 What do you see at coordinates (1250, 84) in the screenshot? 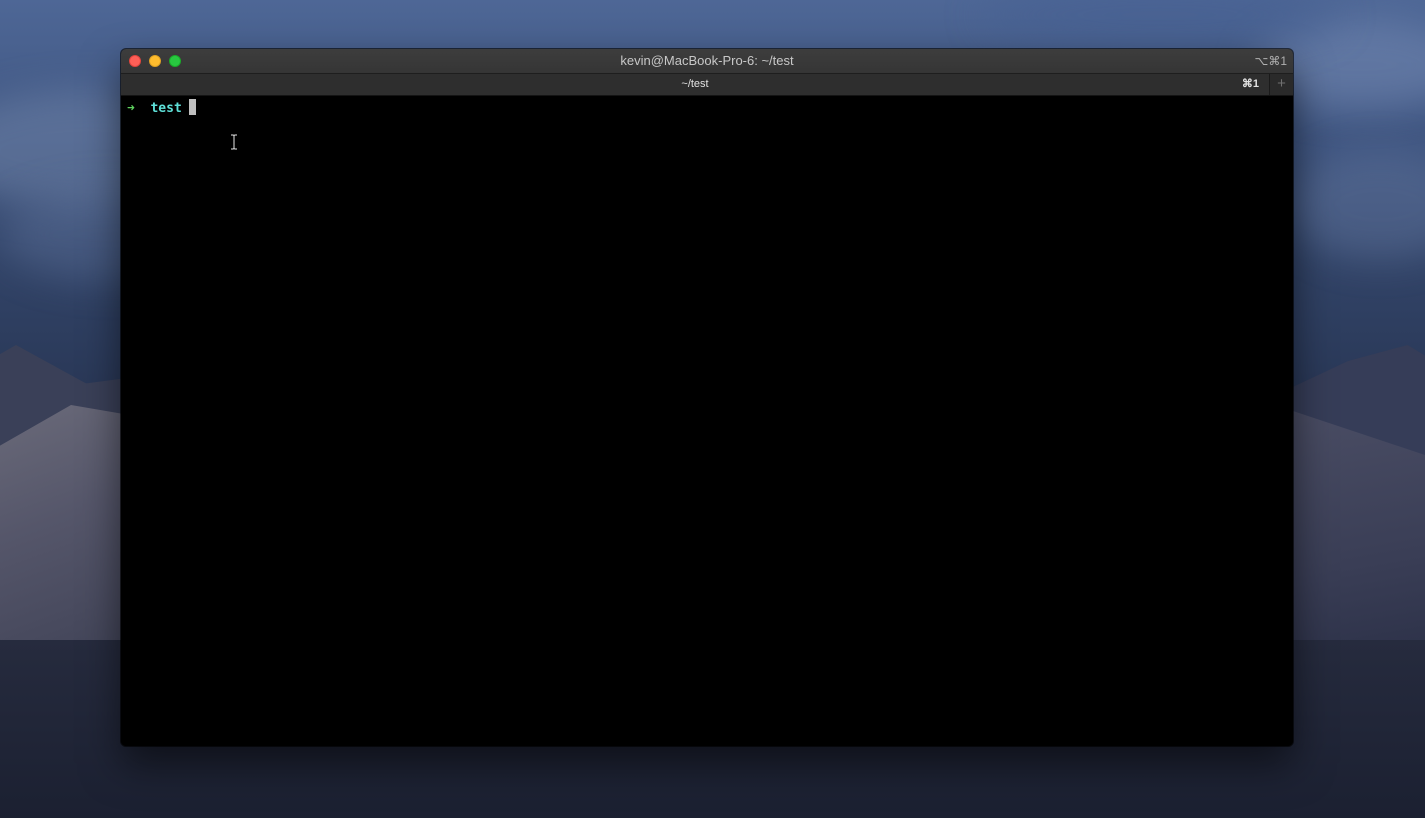
I see `tab-shortcut: ⌘1` at bounding box center [1250, 84].